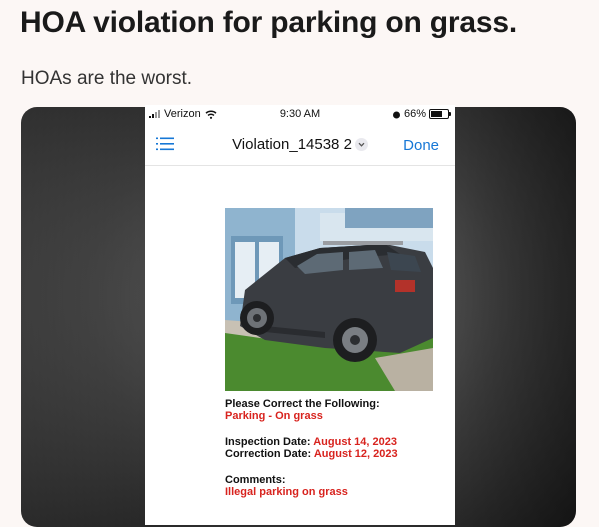 This screenshot has width=599, height=527. Describe the element at coordinates (300, 115) in the screenshot. I see `status-bar: Verizon 9:30 AM 66%` at that location.